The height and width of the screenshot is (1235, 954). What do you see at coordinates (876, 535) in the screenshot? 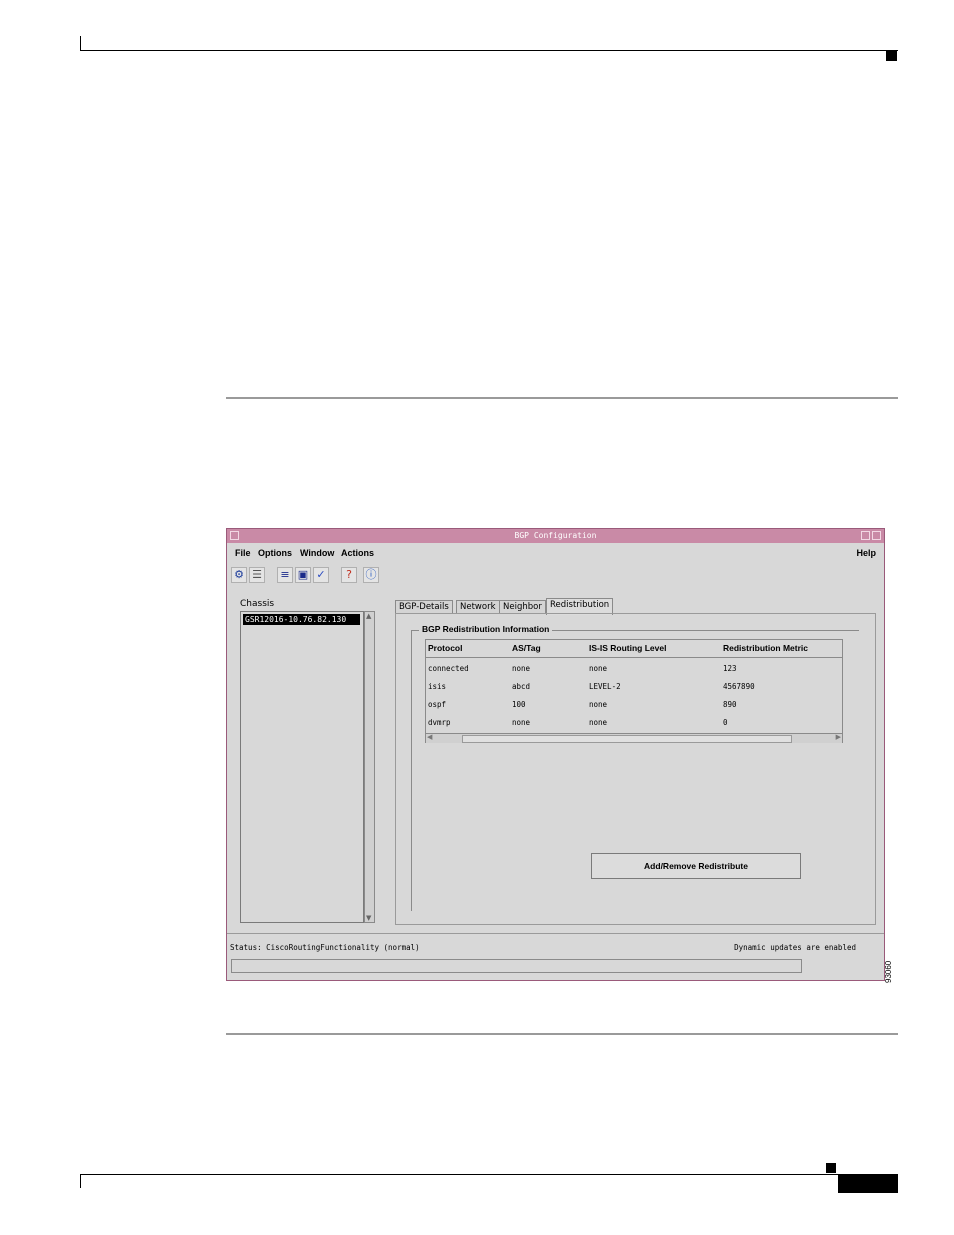
I see `maximize-icon` at bounding box center [876, 535].